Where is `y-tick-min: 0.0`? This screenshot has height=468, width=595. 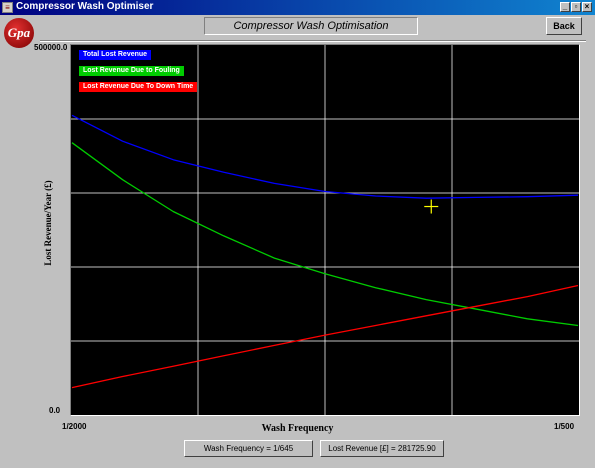
y-tick-min: 0.0 is located at coordinates (55, 410).